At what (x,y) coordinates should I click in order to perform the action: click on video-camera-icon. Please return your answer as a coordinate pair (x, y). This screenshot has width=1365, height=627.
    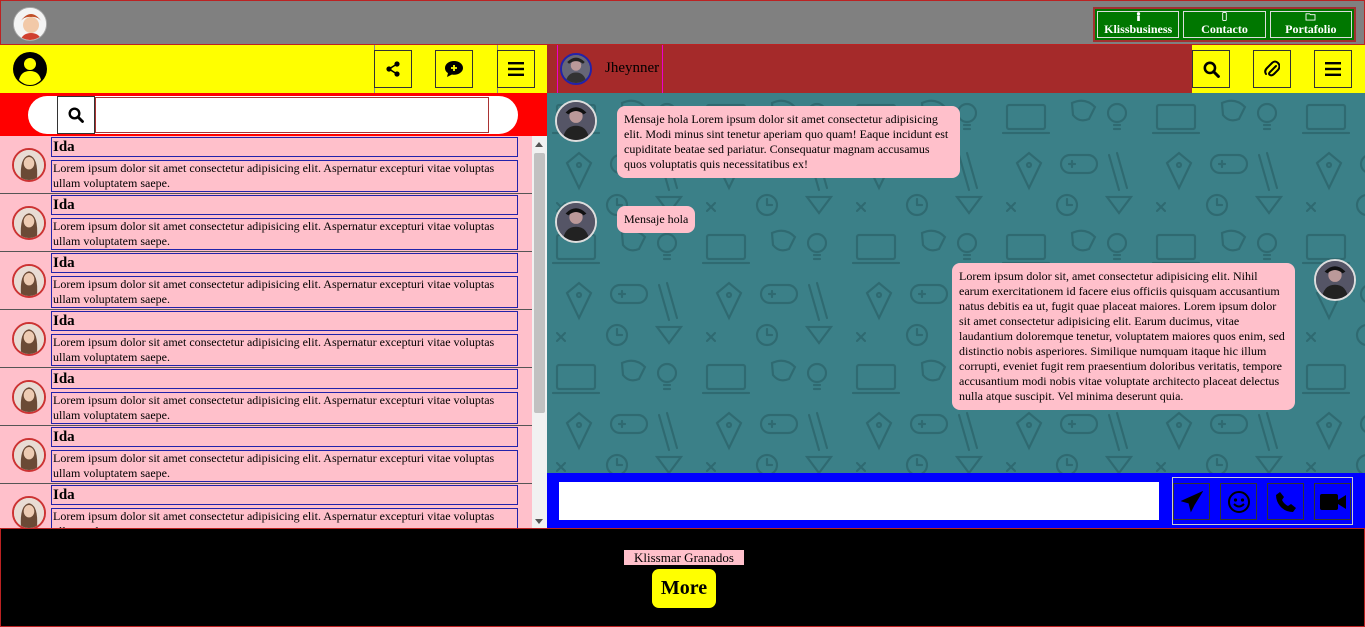
    Looking at the image, I should click on (1332, 501).